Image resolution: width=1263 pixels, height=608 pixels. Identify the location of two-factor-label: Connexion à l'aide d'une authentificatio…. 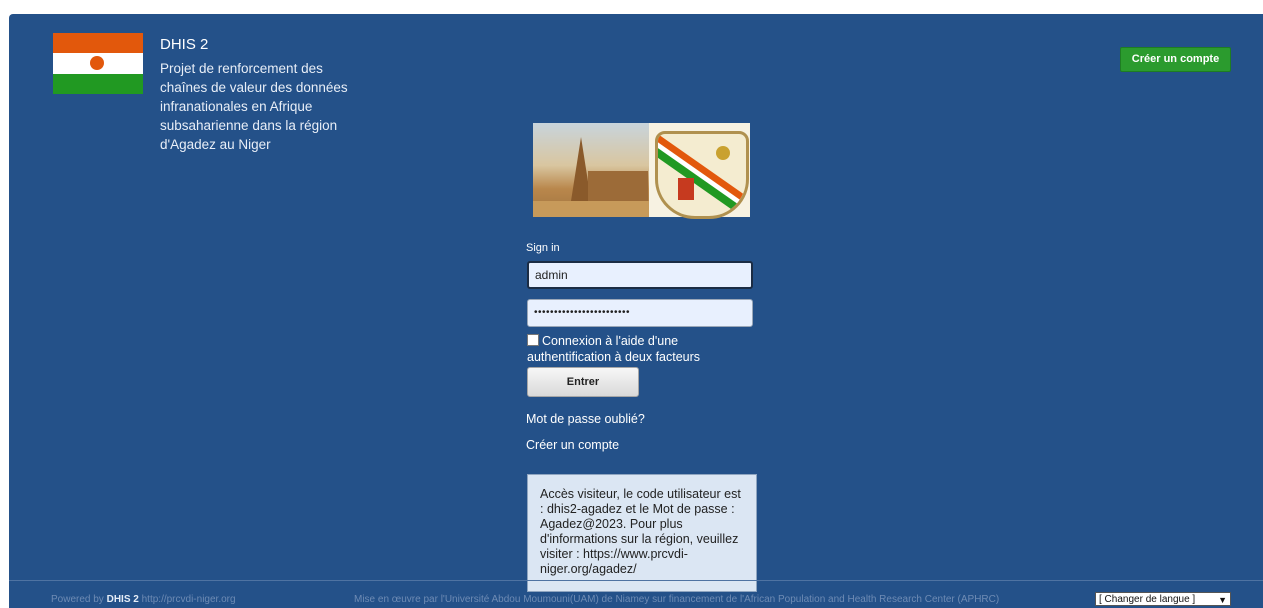
(614, 349).